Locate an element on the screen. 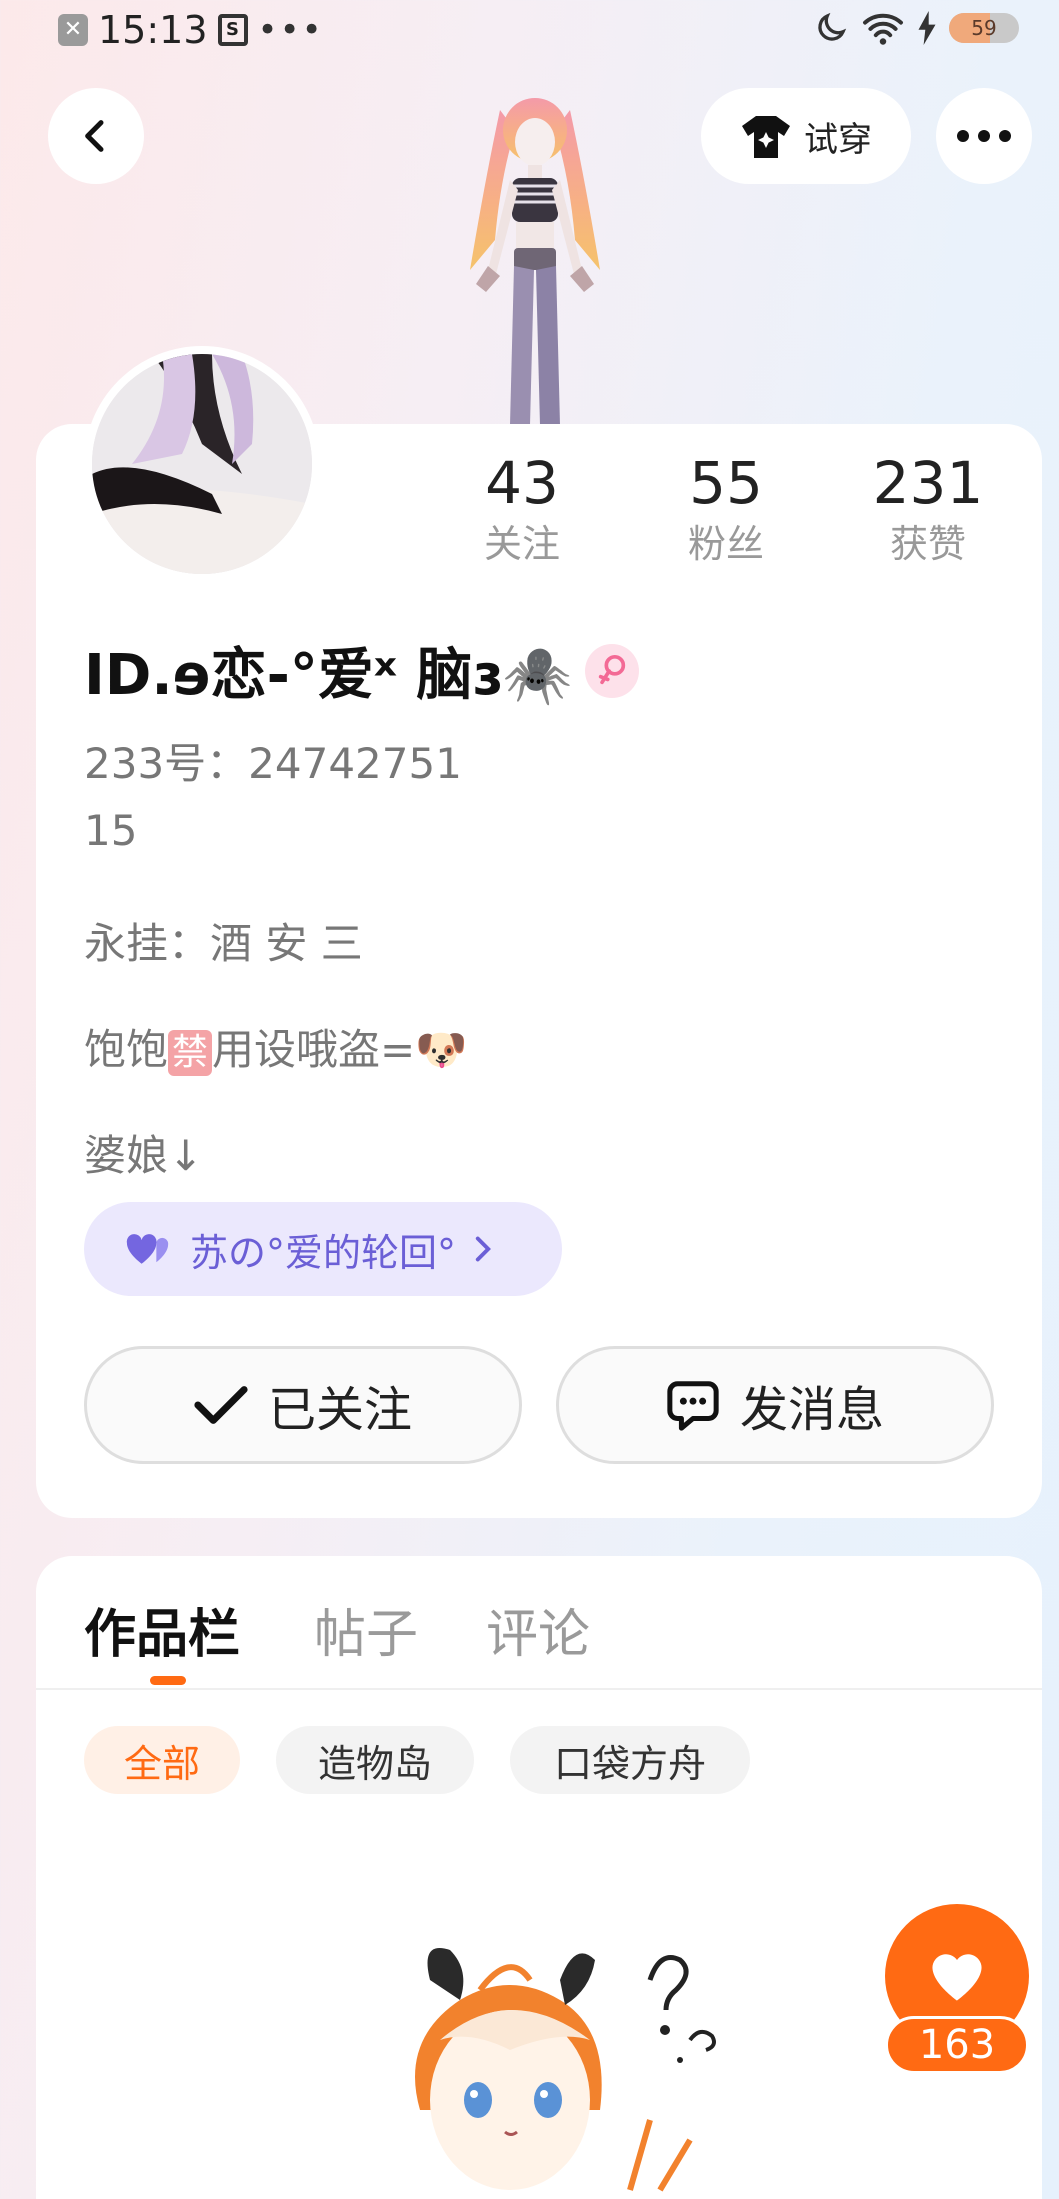  follow-button: 已关注 is located at coordinates (303, 1405).